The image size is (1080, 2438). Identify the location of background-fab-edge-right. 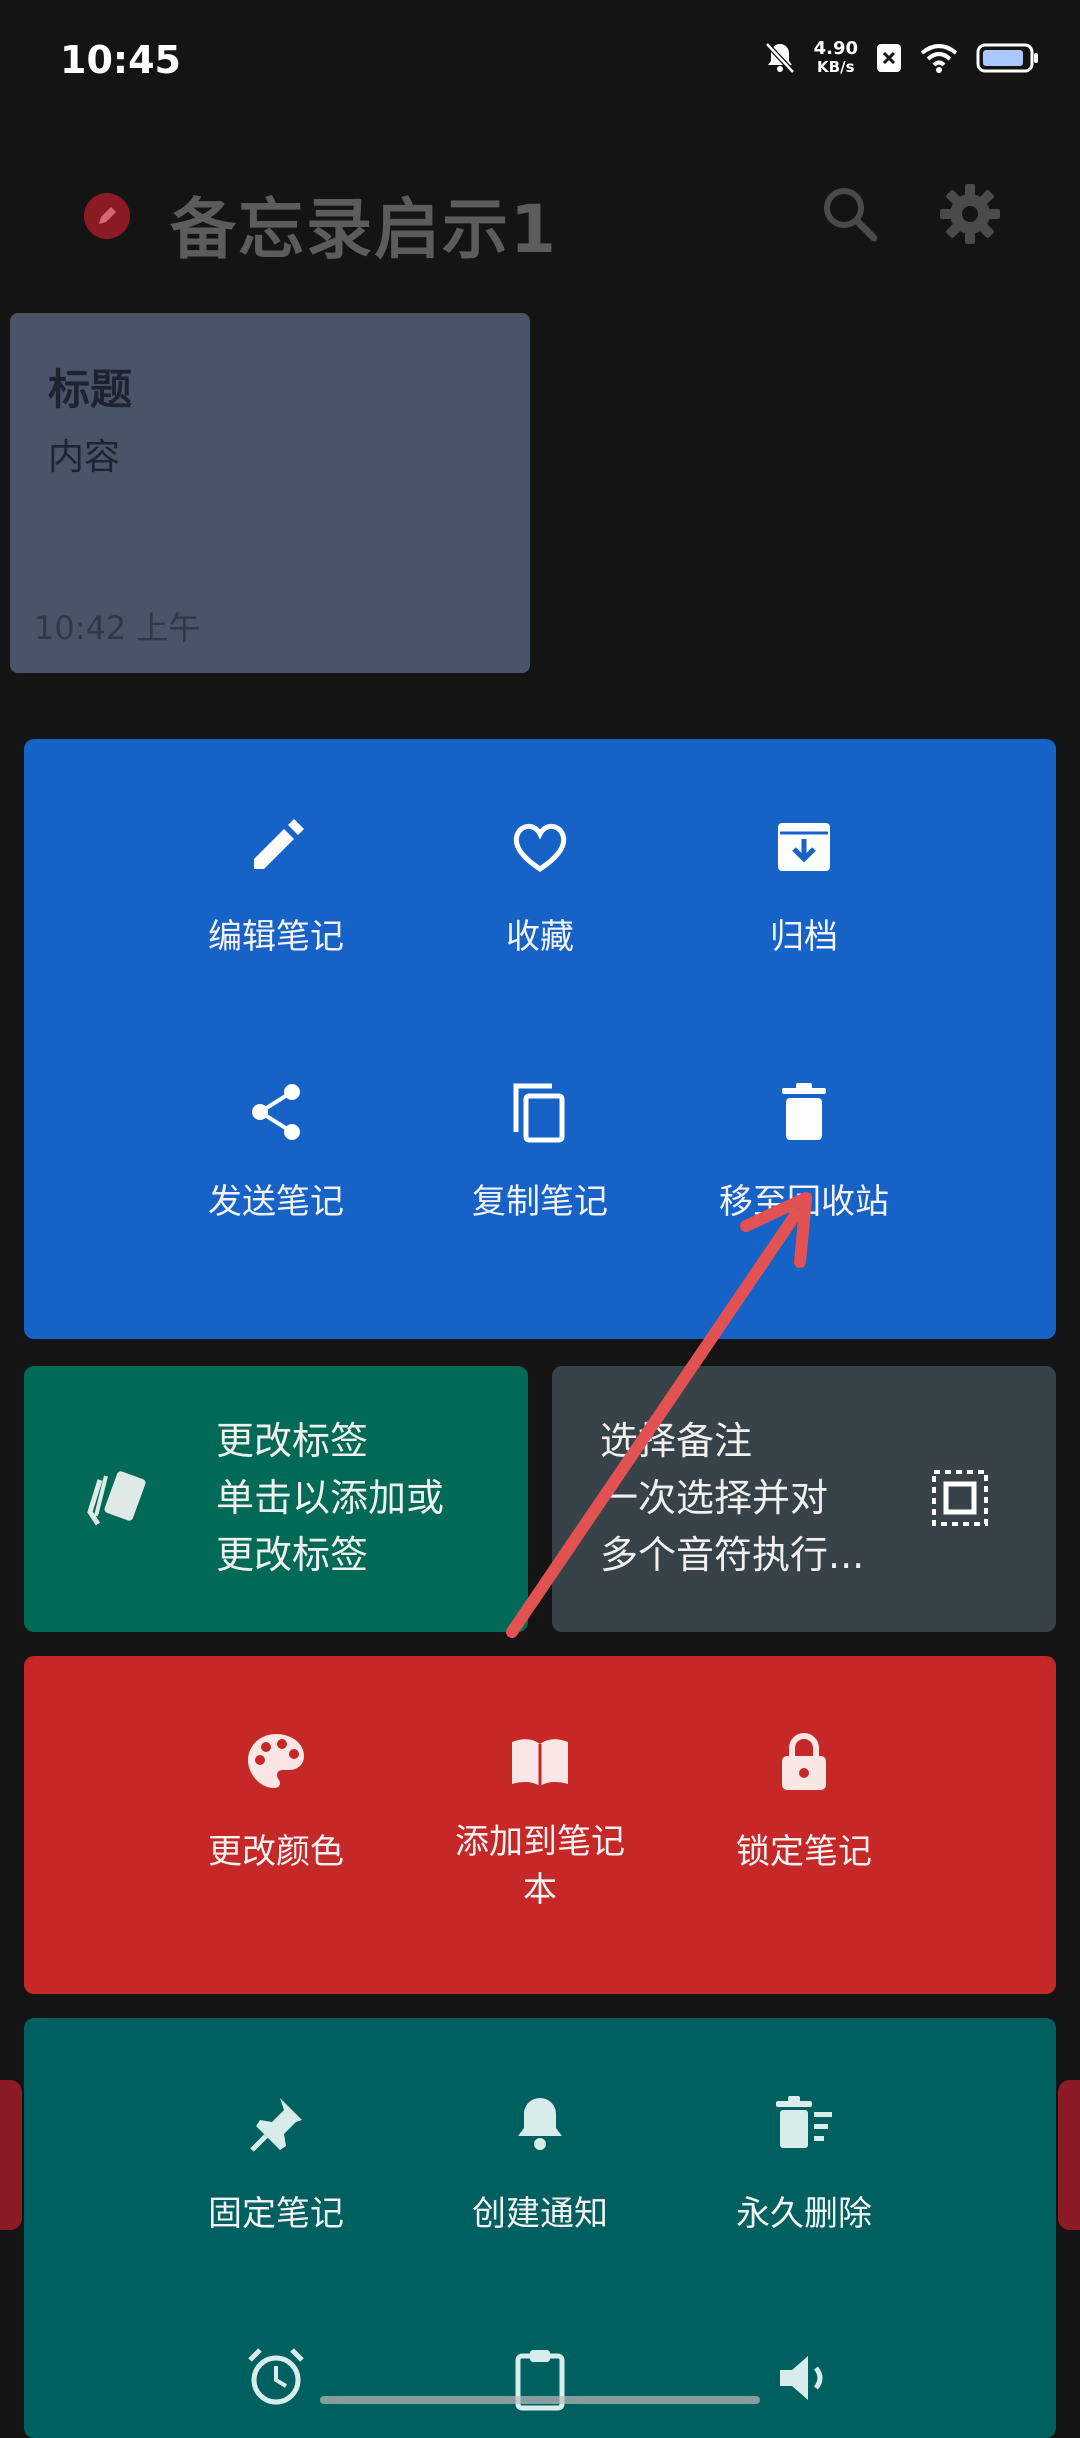
(1069, 2155).